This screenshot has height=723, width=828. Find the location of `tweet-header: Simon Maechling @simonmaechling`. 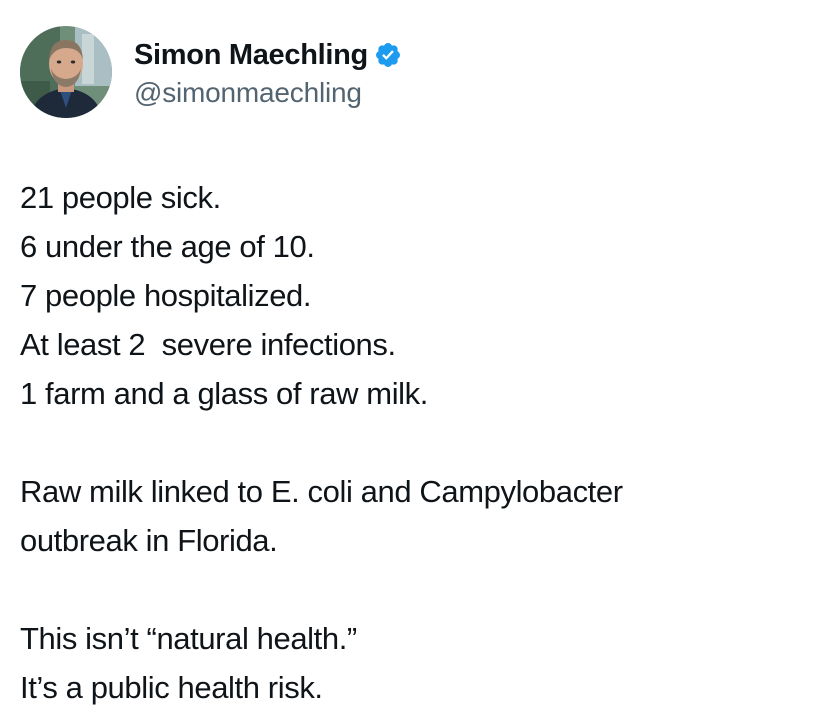

tweet-header: Simon Maechling @simonmaechling is located at coordinates (211, 72).